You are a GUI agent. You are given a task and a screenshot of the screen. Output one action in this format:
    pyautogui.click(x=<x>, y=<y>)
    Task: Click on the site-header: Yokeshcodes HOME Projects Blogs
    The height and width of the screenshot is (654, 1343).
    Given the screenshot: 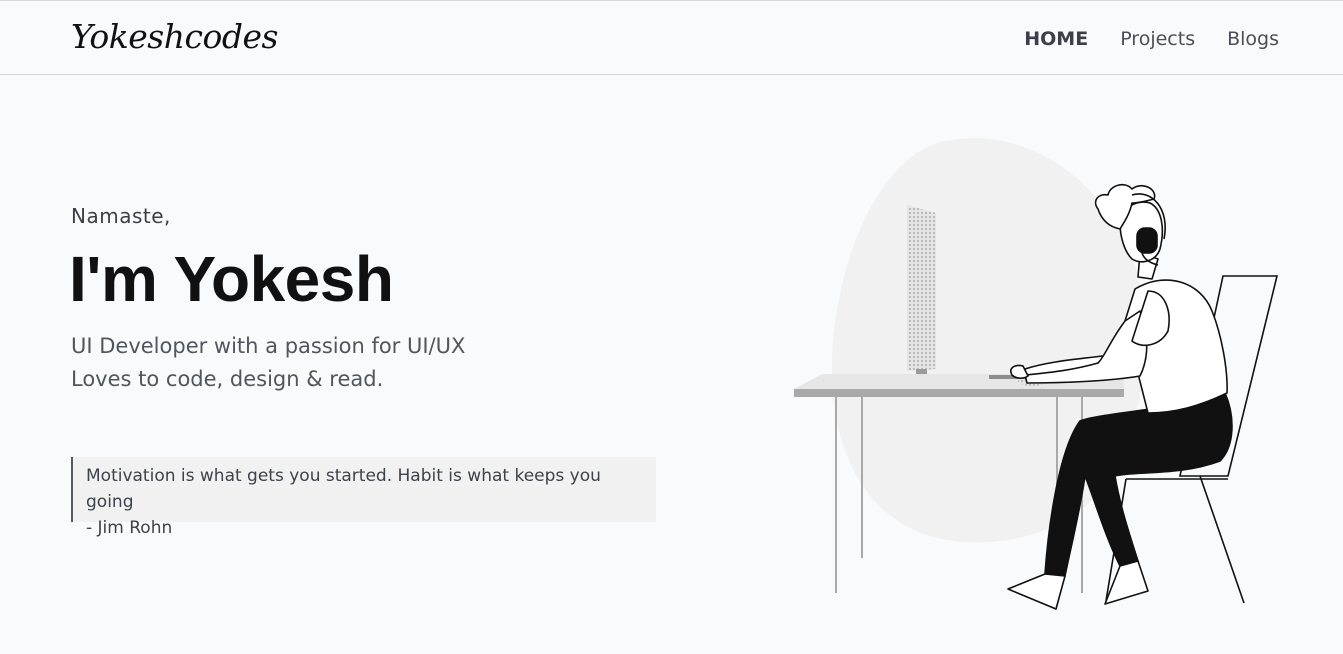 What is the action you would take?
    pyautogui.click(x=671, y=38)
    